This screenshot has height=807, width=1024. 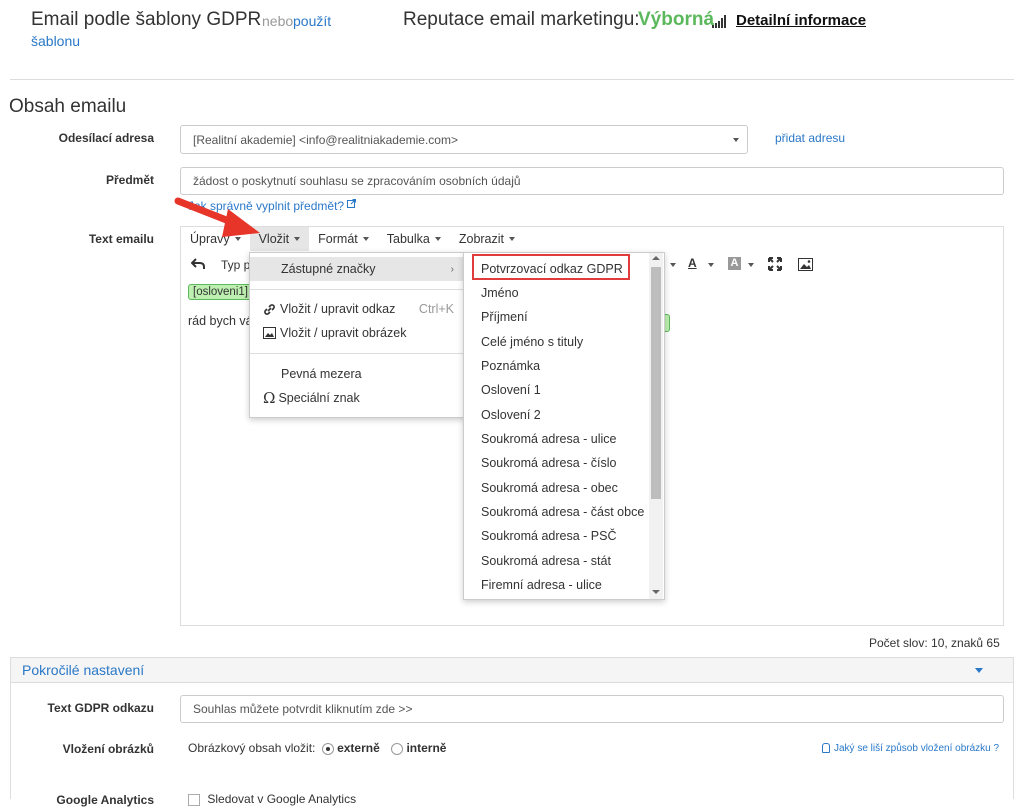 I want to click on placeholder-tag: [osloveni1], so click(x=220, y=292).